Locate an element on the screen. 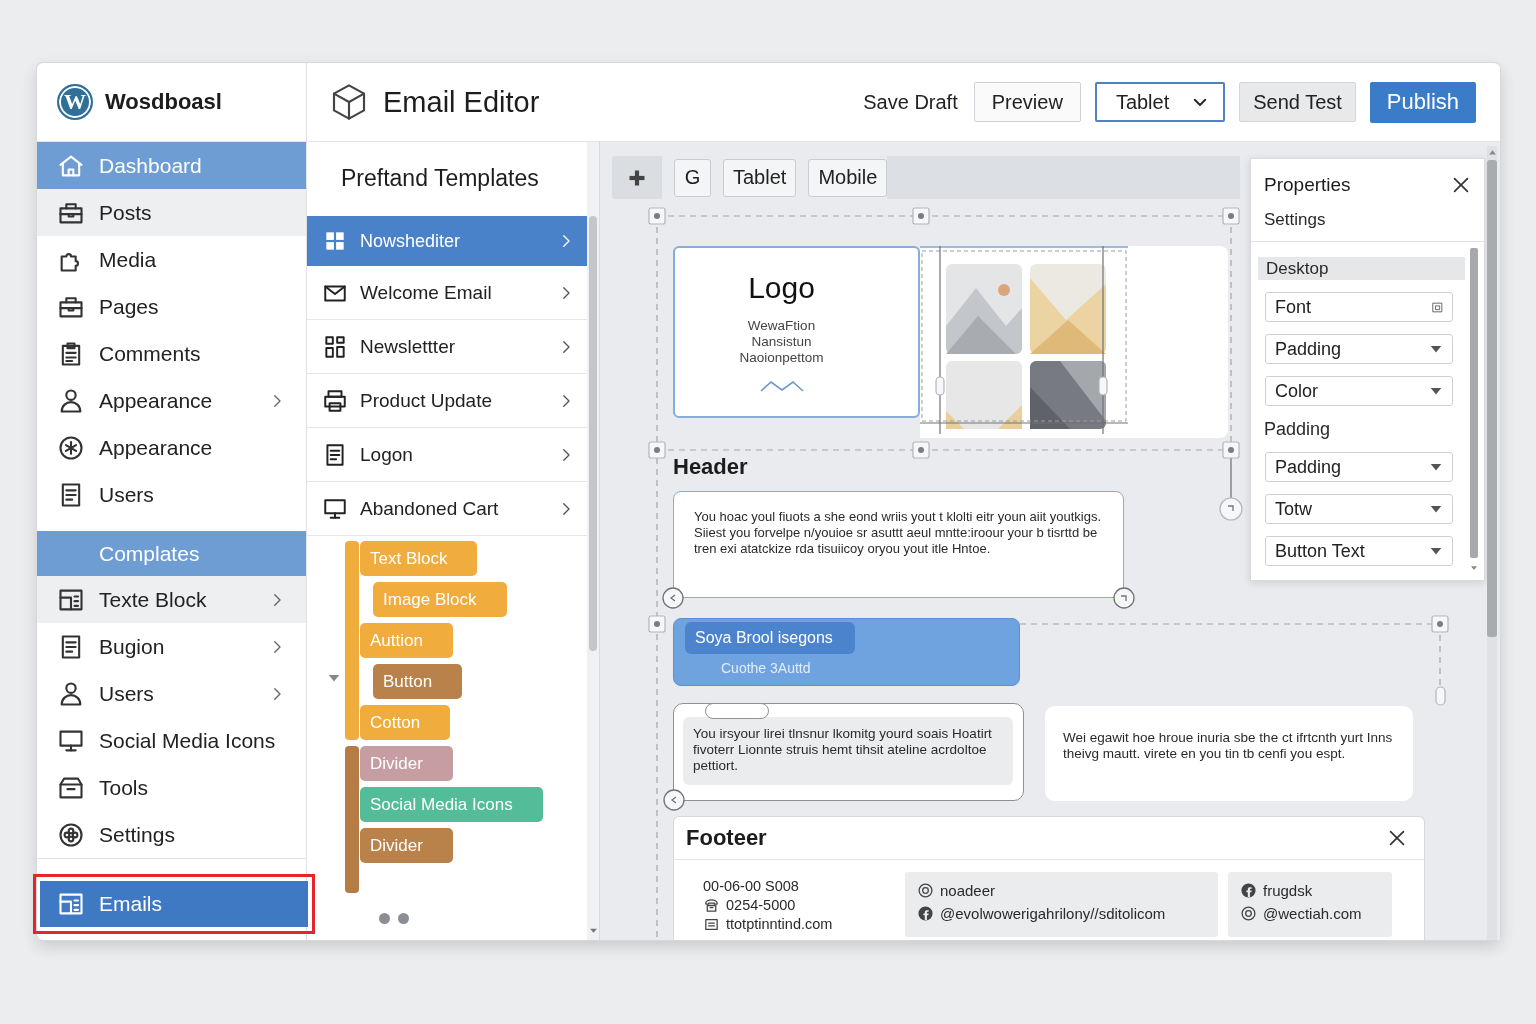 This screenshot has height=1024, width=1536. device-select: Tablet is located at coordinates (1160, 102).